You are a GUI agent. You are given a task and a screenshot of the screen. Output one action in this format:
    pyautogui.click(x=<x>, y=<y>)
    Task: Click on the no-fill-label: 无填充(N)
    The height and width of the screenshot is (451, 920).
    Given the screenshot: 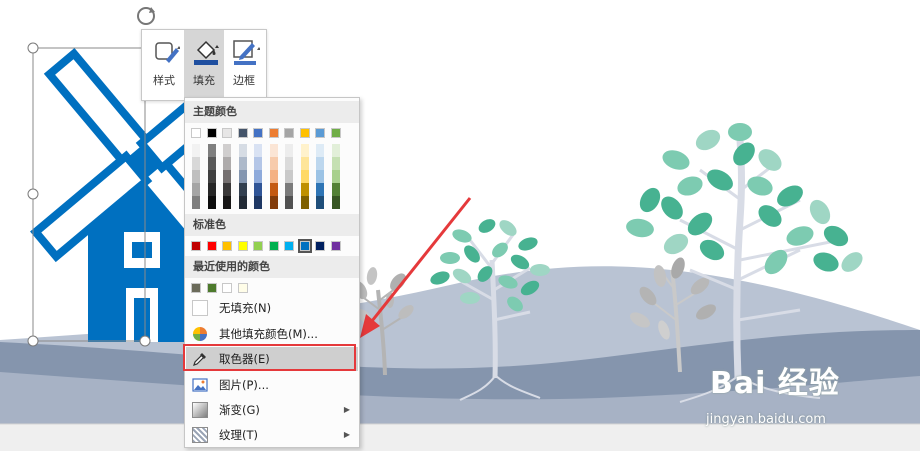 What is the action you would take?
    pyautogui.click(x=245, y=308)
    